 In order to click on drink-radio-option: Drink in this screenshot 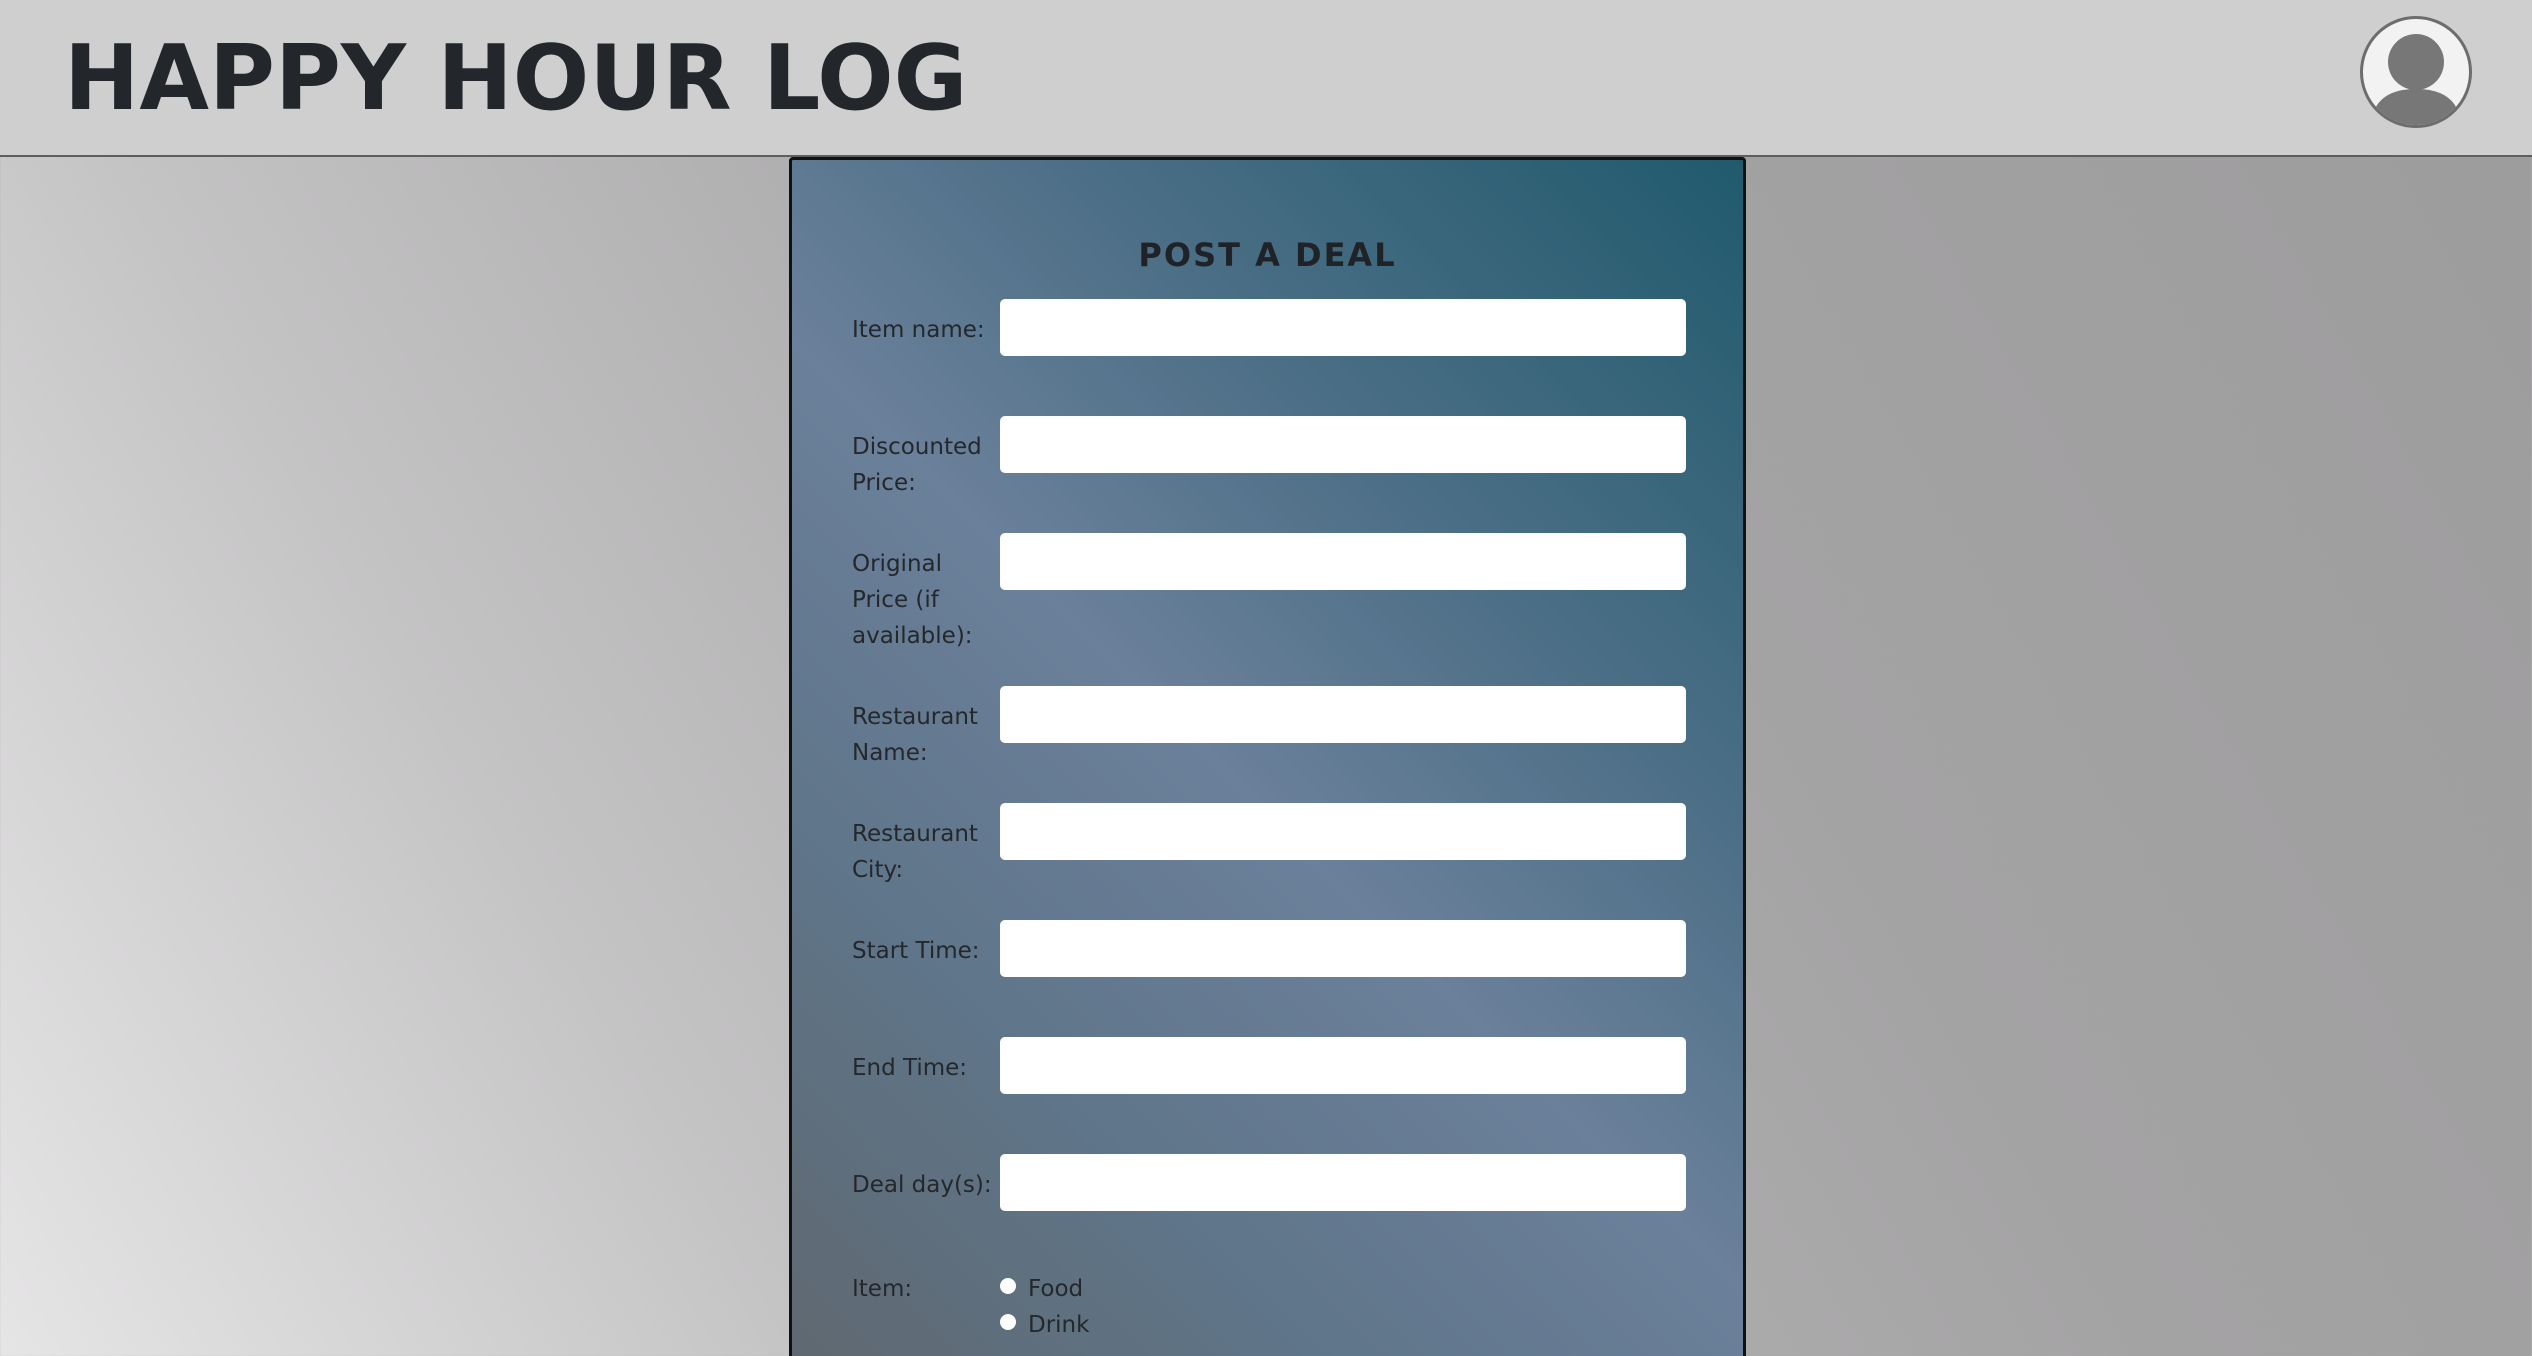, I will do `click(1044, 1325)`.